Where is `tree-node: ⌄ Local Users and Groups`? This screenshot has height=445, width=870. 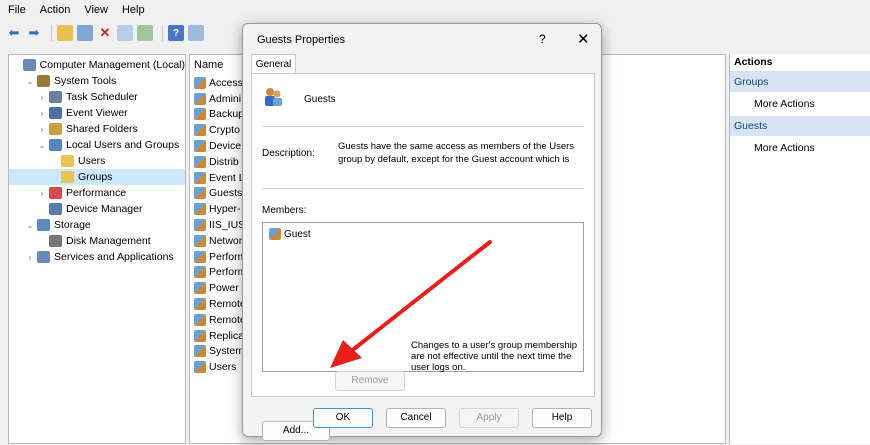 tree-node: ⌄ Local Users and Groups is located at coordinates (97, 145).